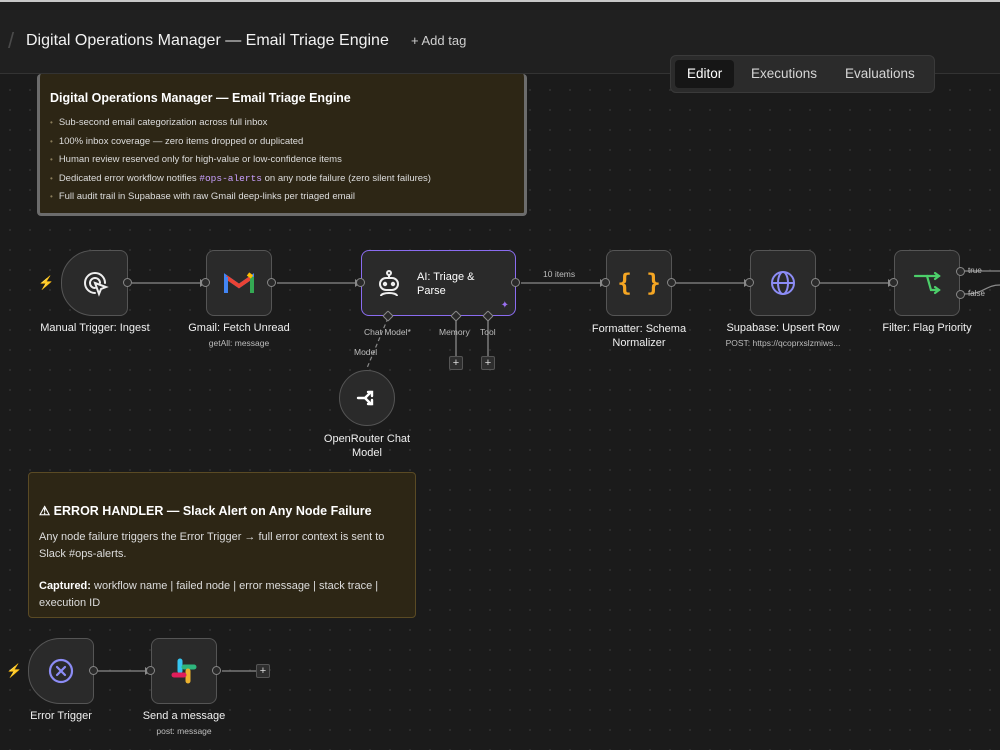 The image size is (1000, 750). Describe the element at coordinates (367, 446) in the screenshot. I see `node-label: OpenRouter Chat Model` at that location.